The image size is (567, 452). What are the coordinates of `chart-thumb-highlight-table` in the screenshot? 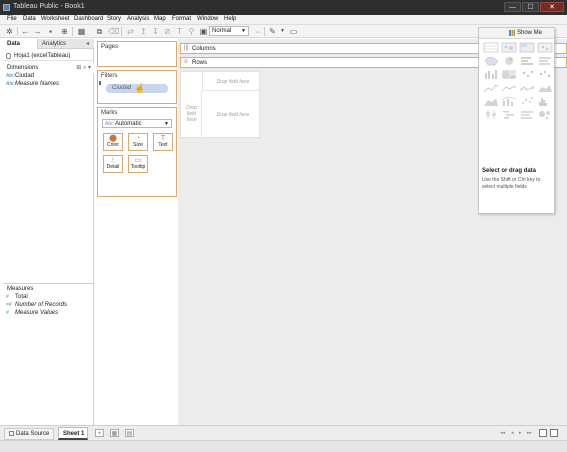 It's located at (527, 47).